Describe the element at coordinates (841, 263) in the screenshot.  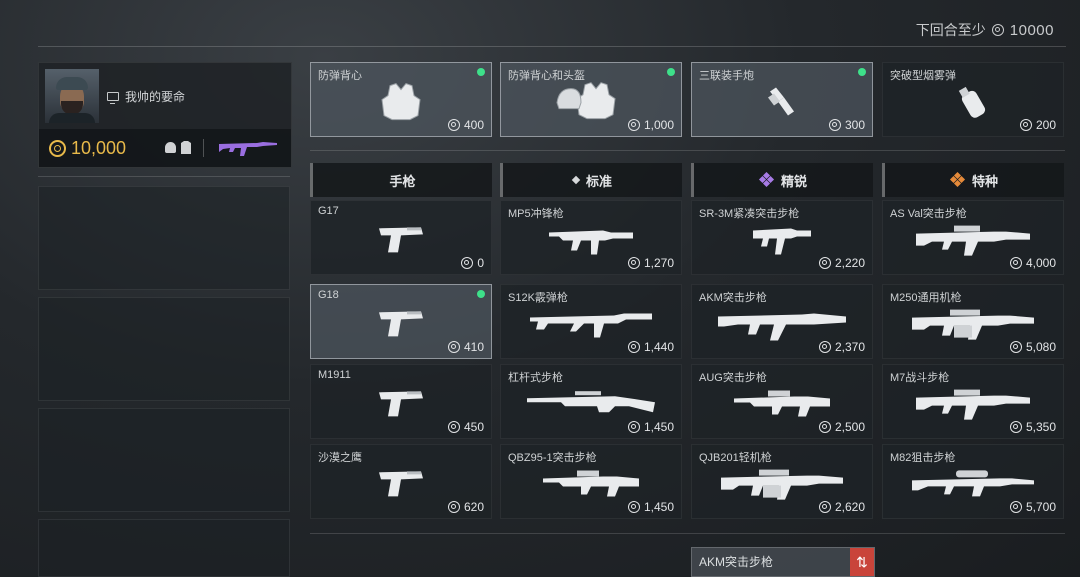
I see `item-price: 2,220` at that location.